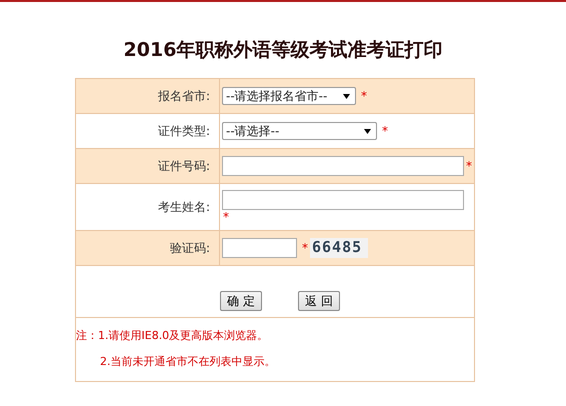  What do you see at coordinates (184, 131) in the screenshot?
I see `field-label: 证件类型:` at bounding box center [184, 131].